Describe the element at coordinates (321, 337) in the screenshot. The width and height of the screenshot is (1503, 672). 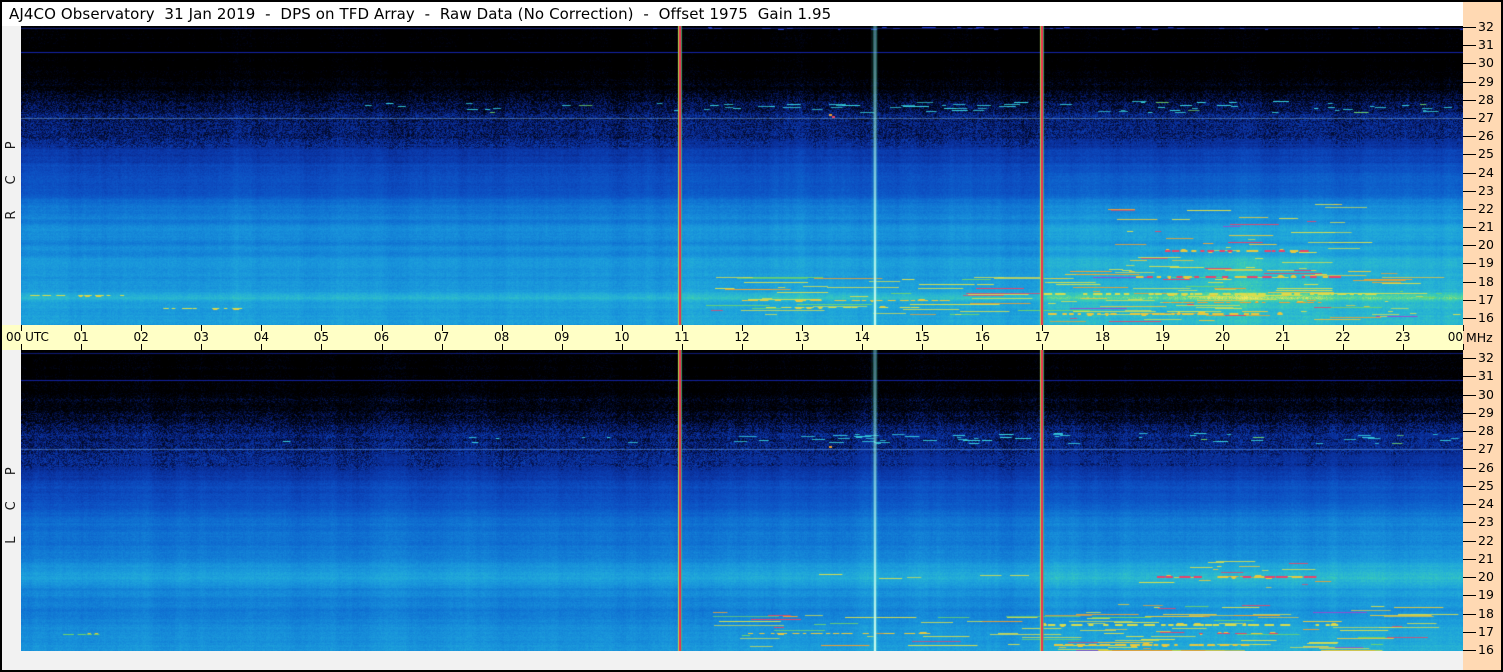
I see `time-label-05: 05` at that location.